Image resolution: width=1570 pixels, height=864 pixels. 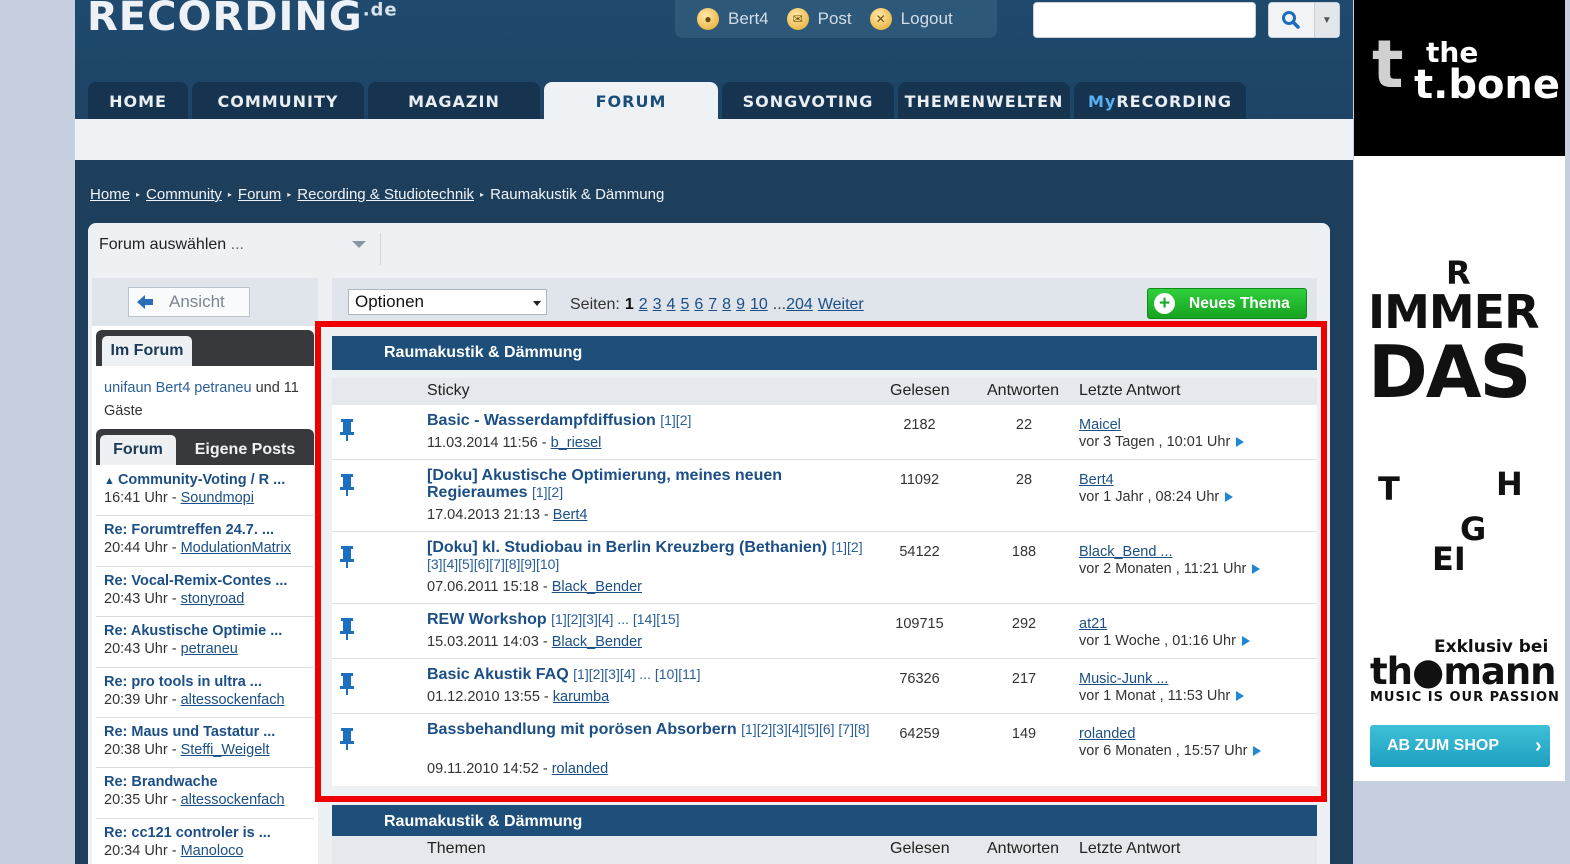 What do you see at coordinates (643, 305) in the screenshot?
I see `page-link: 2` at bounding box center [643, 305].